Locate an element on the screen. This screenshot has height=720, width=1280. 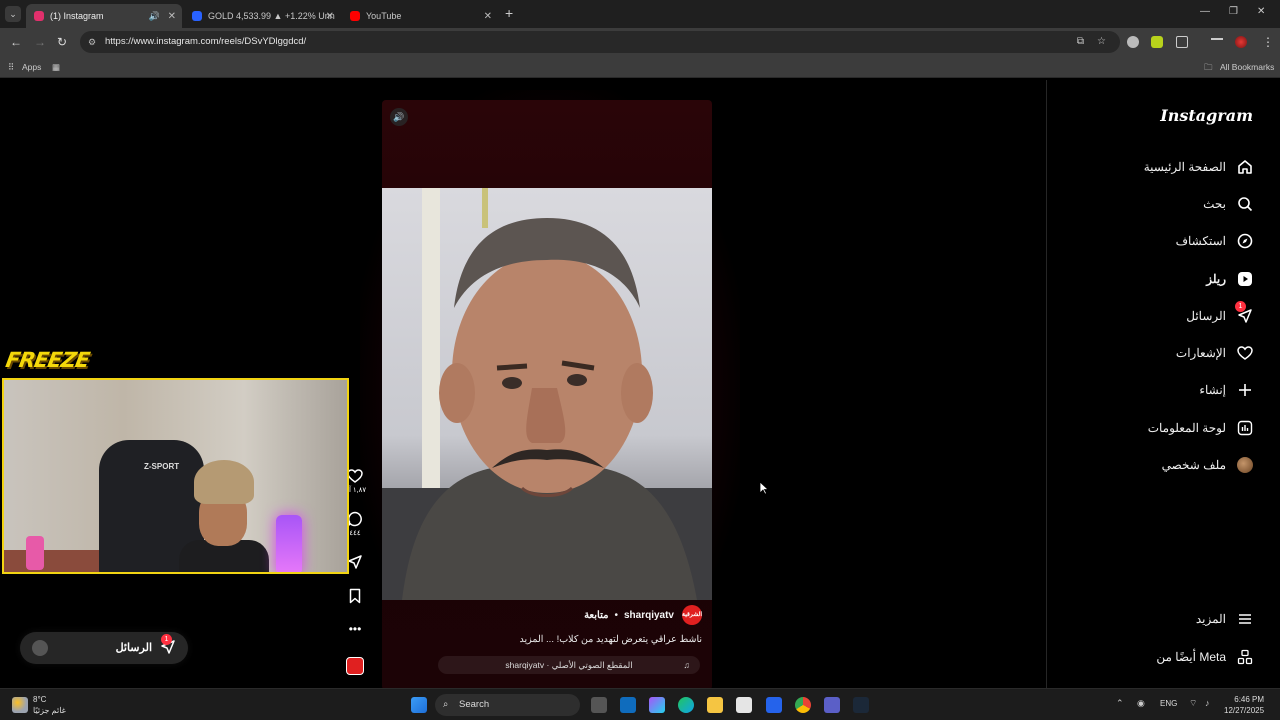
sidebar-item-label: الإشعارات is located at coordinates (1200, 353).